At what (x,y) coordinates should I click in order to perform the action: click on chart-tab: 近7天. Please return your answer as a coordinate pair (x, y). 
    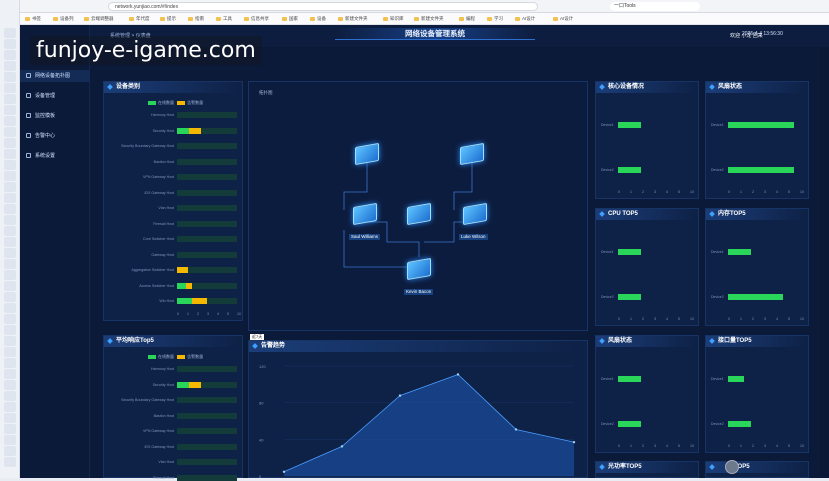
    Looking at the image, I should click on (257, 337).